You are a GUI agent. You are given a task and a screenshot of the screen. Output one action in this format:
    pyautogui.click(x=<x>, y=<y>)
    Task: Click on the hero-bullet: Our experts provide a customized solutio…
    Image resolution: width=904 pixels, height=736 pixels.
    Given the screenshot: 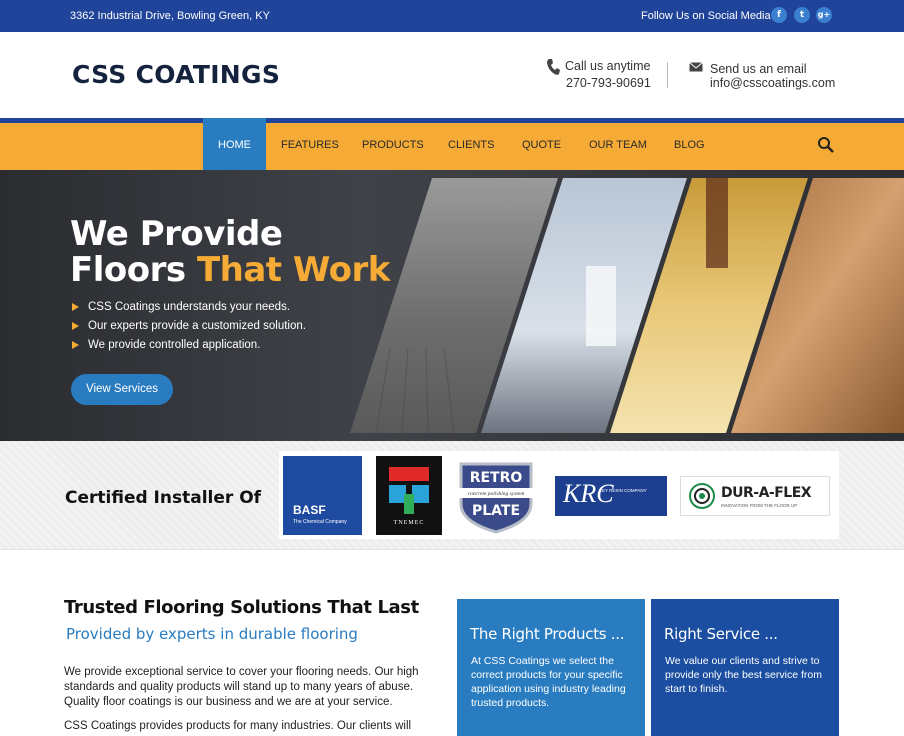 What is the action you would take?
    pyautogui.click(x=189, y=326)
    